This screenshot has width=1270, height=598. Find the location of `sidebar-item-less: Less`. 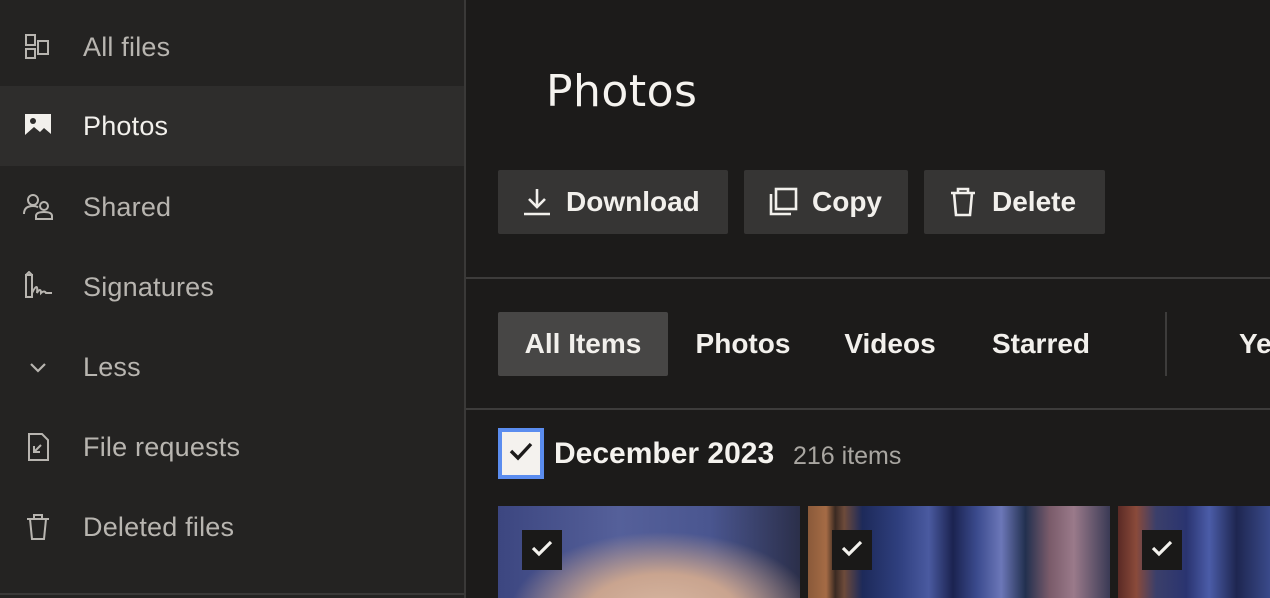

sidebar-item-less: Less is located at coordinates (232, 367).